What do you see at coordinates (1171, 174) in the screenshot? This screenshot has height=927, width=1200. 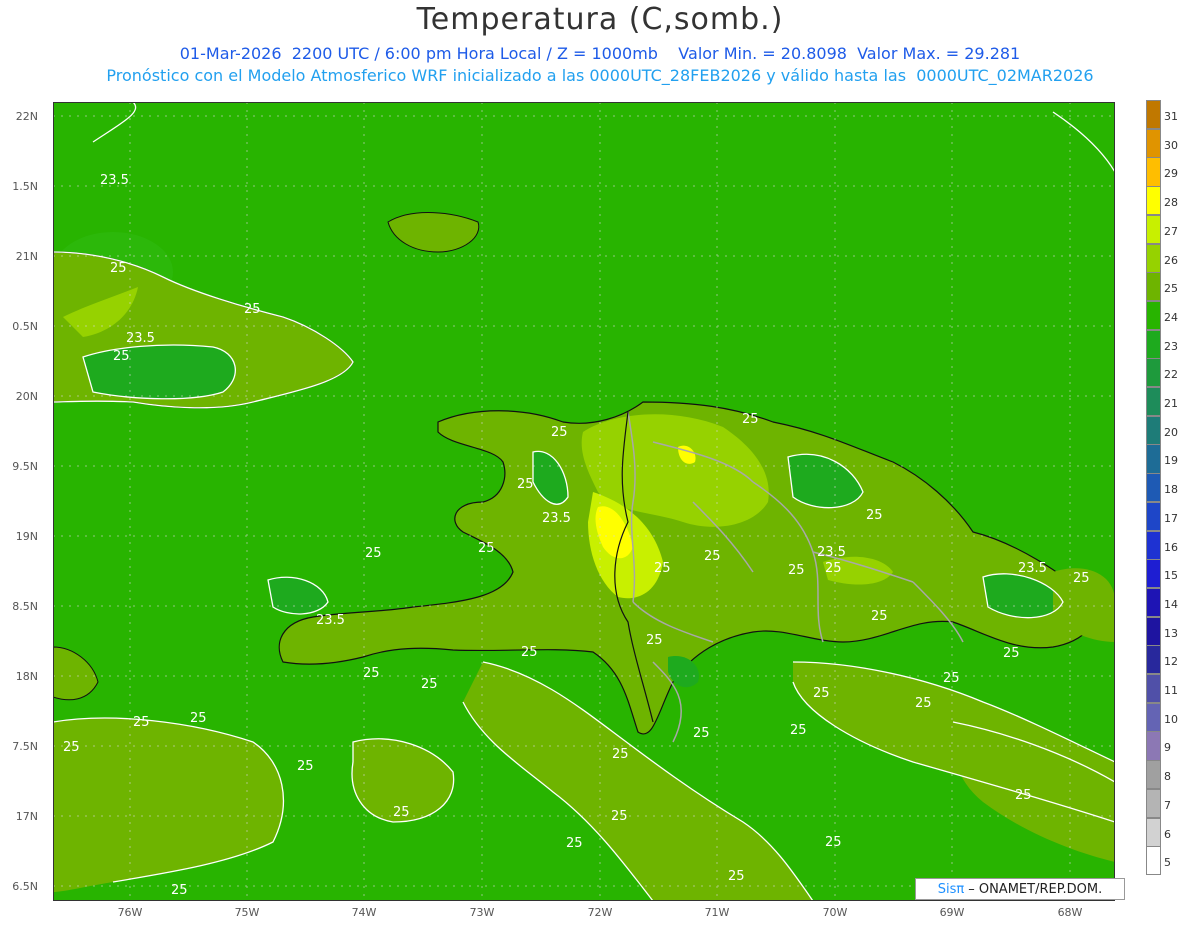 I see `colorbar-label: 29` at bounding box center [1171, 174].